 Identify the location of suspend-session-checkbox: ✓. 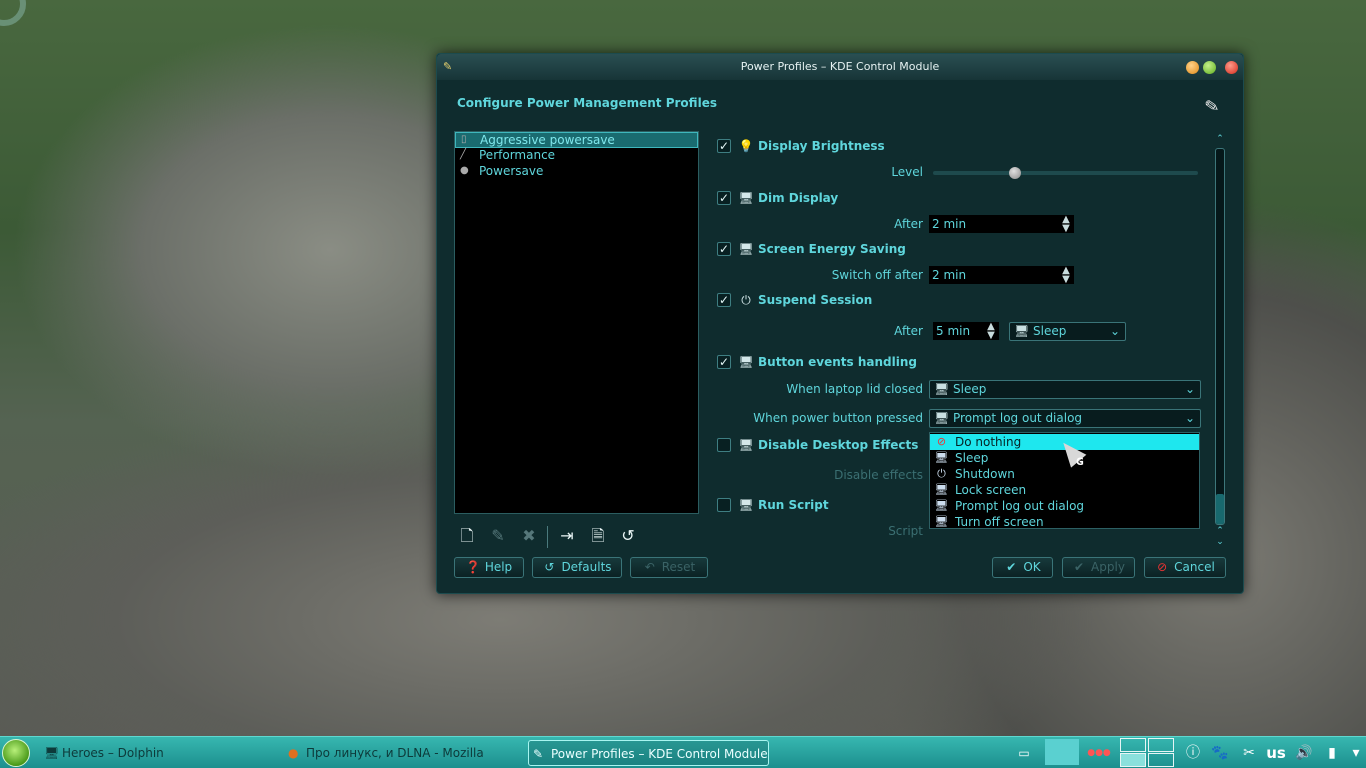
(724, 300).